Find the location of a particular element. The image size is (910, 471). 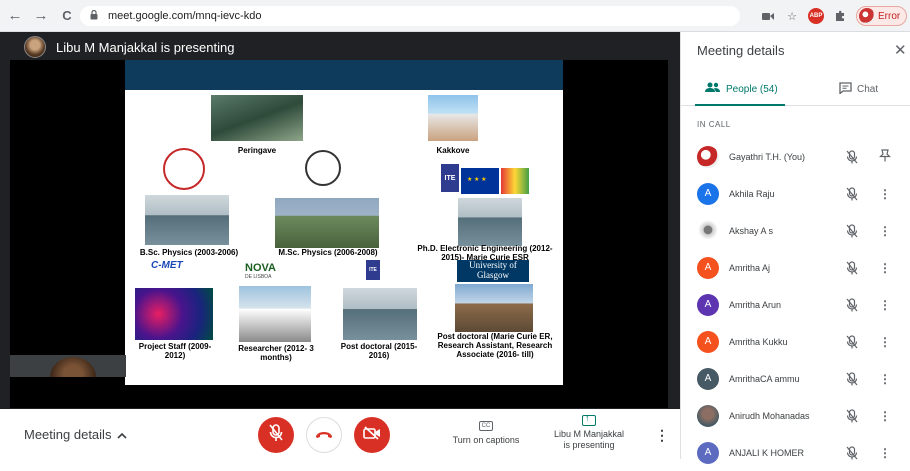

in-call-heading: IN CALL is located at coordinates (714, 124).